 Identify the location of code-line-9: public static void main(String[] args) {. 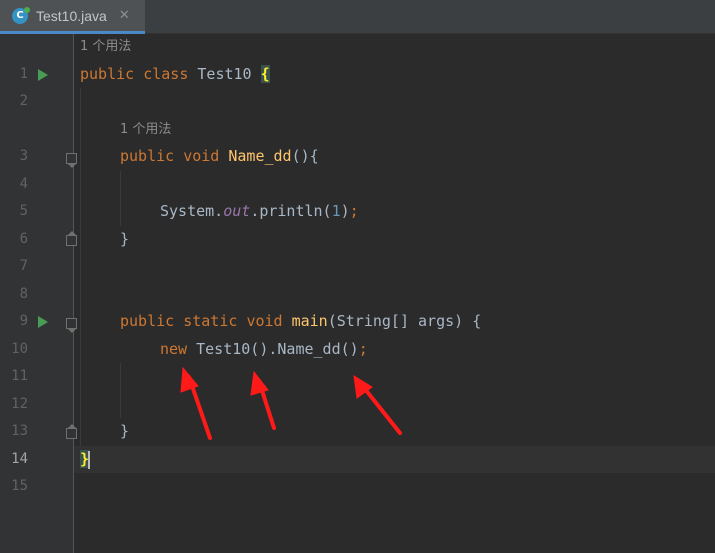
(300, 321).